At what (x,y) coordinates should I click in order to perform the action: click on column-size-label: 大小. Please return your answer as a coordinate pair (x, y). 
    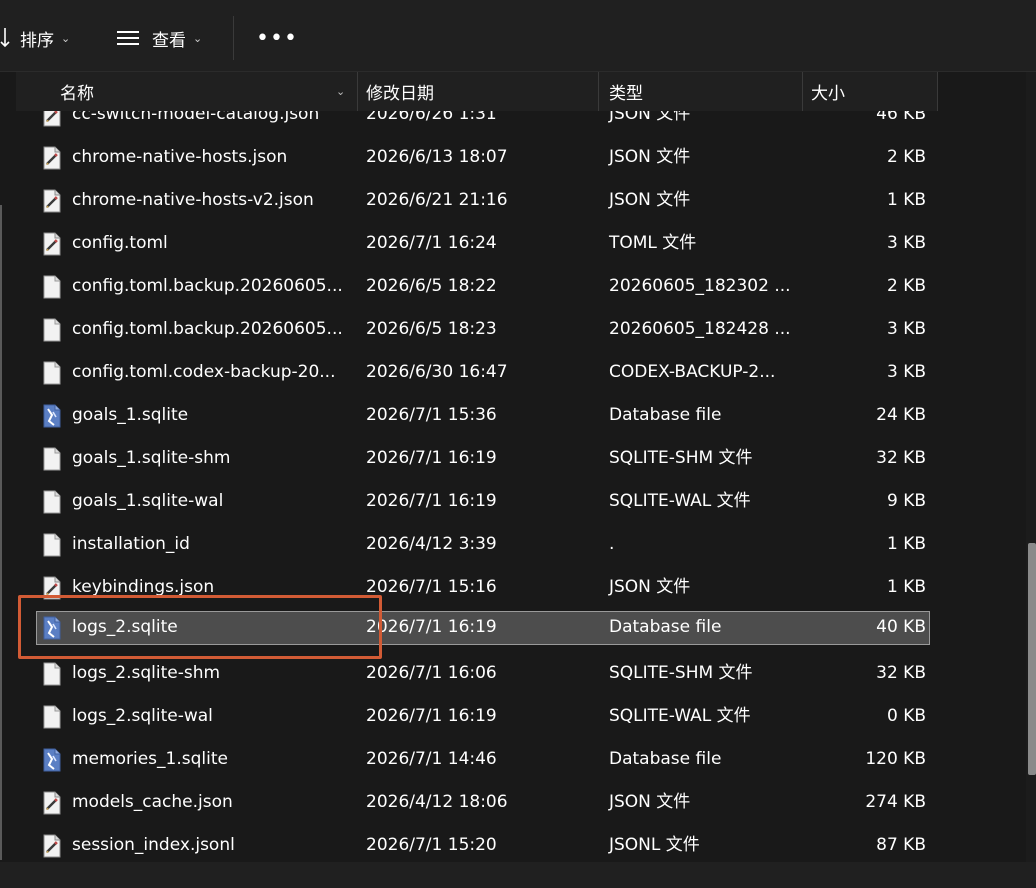
    Looking at the image, I should click on (828, 94).